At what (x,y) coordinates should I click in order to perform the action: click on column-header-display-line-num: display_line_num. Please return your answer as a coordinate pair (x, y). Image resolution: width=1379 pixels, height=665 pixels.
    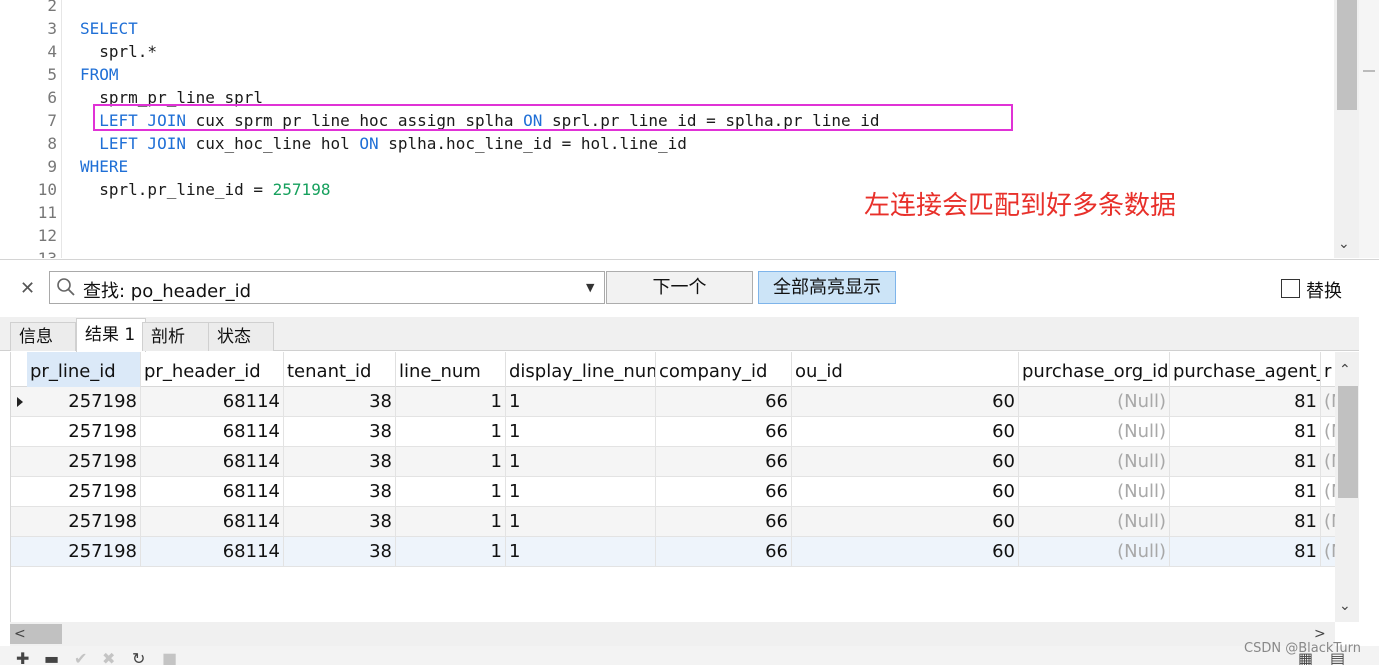
    Looking at the image, I should click on (581, 369).